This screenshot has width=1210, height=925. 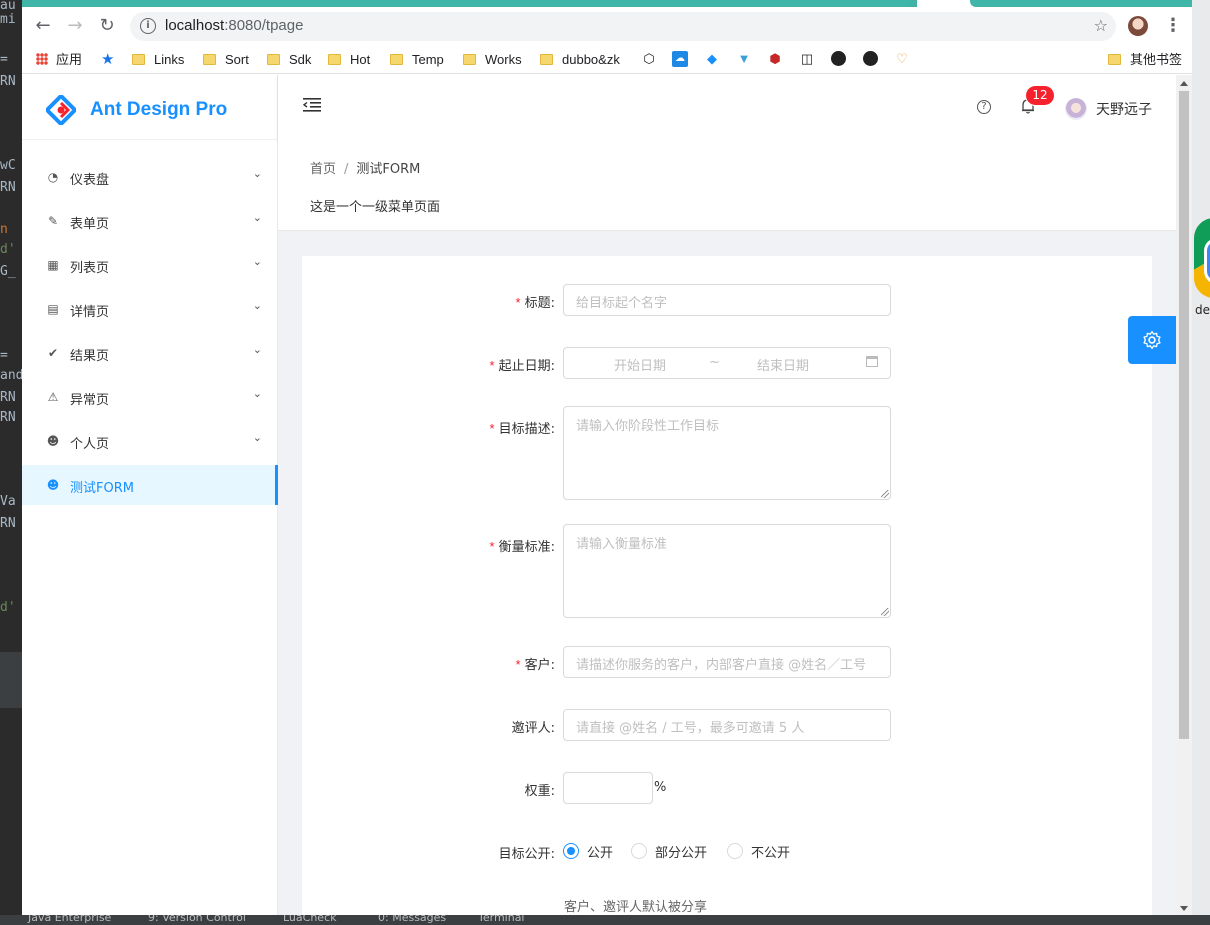 I want to click on radio-public, so click(x=571, y=851).